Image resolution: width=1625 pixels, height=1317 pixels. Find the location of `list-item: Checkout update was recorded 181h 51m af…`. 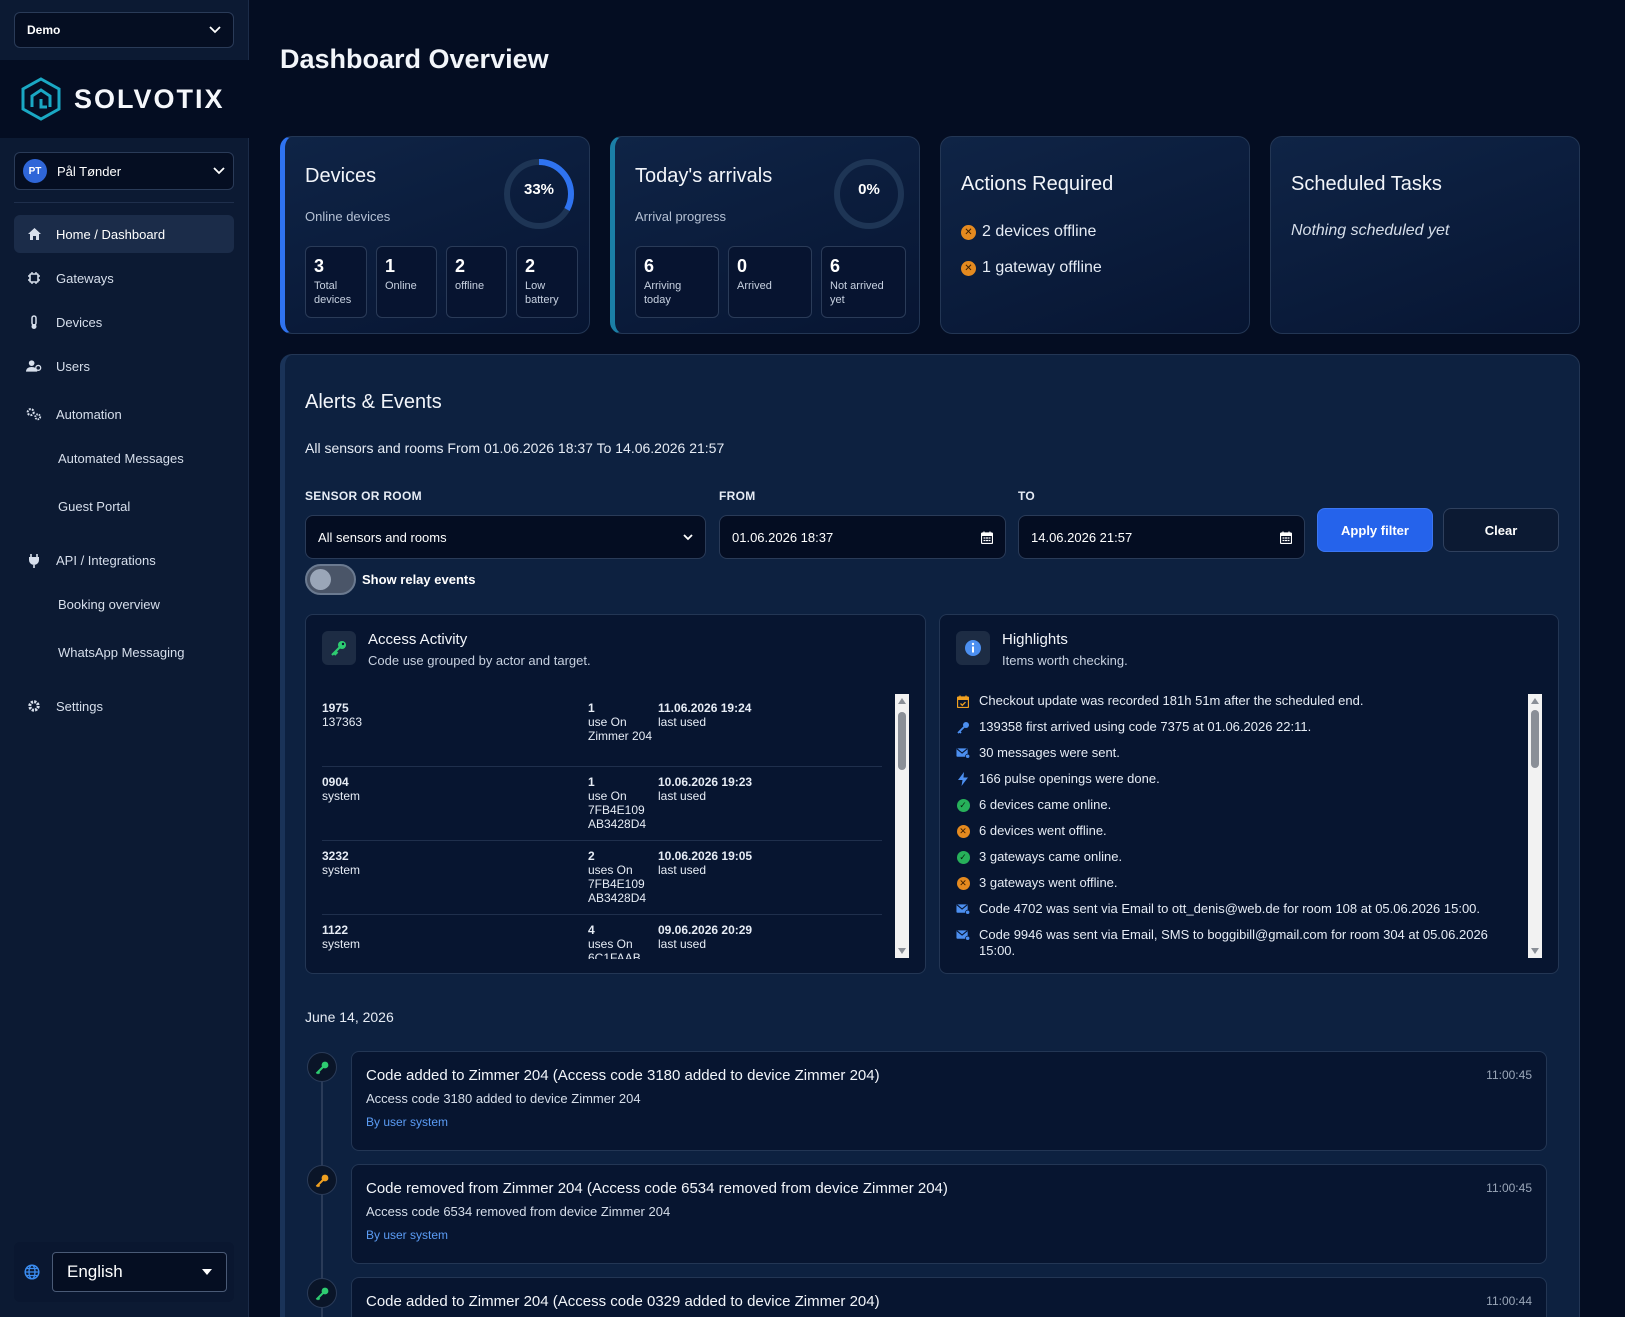

list-item: Checkout update was recorded 181h 51m af… is located at coordinates (1241, 701).